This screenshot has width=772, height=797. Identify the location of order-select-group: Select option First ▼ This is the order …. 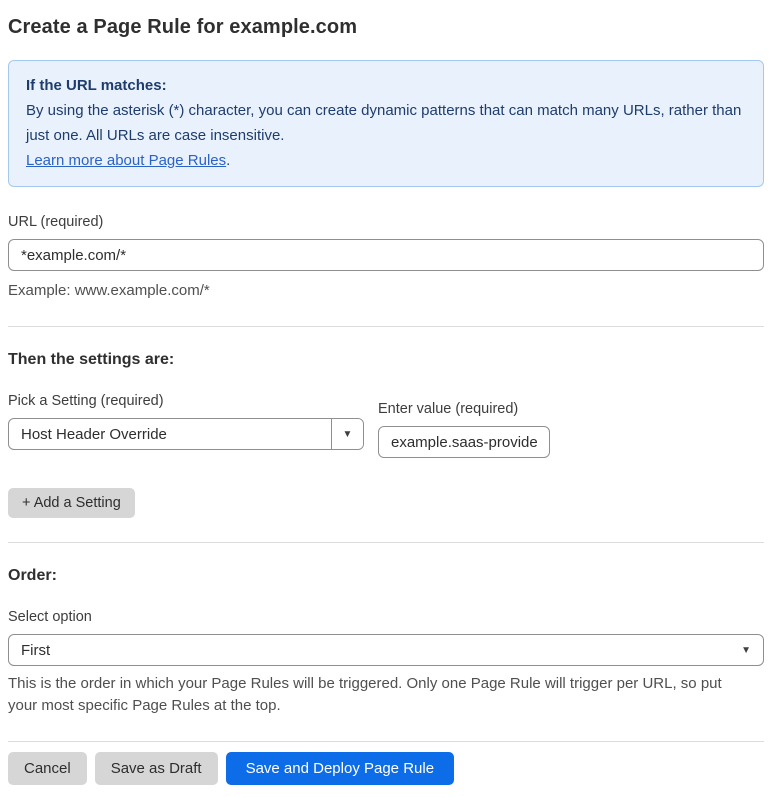
(386, 663).